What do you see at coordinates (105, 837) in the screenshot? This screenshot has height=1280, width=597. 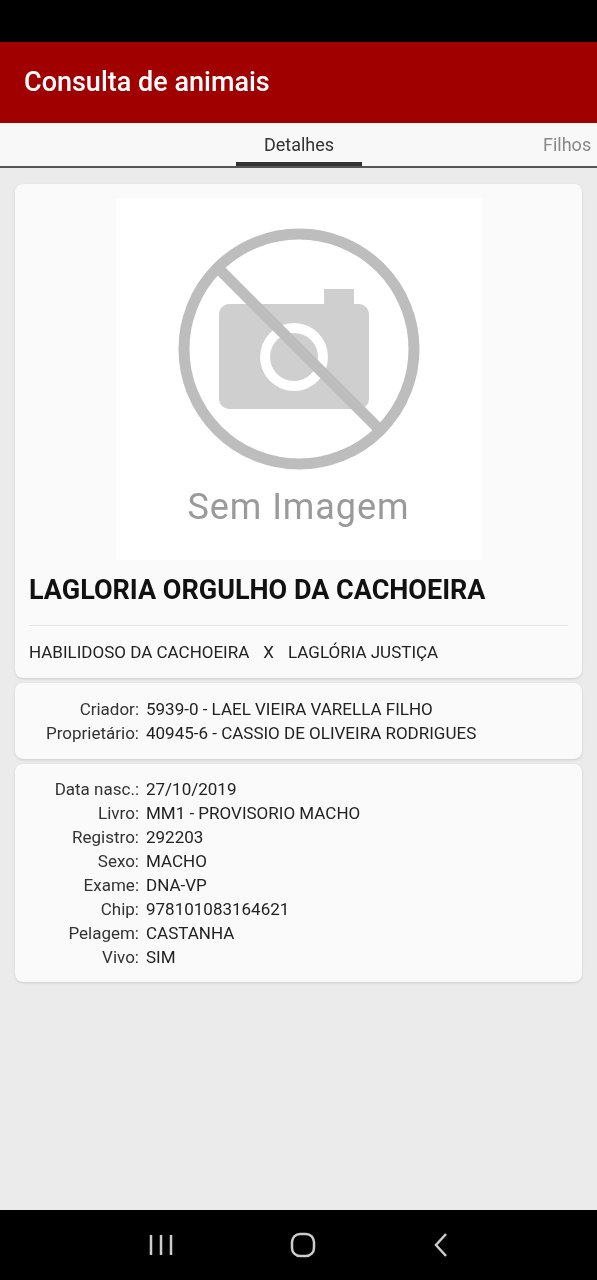 I see `field-label: Registro:` at bounding box center [105, 837].